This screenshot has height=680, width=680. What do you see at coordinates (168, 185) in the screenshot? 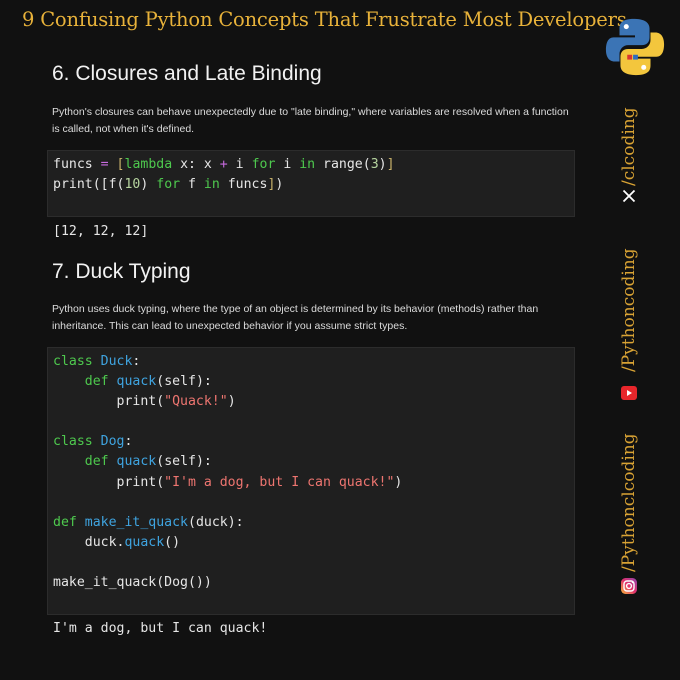
I see `code-line: print([f(10) for f in funcs])` at bounding box center [168, 185].